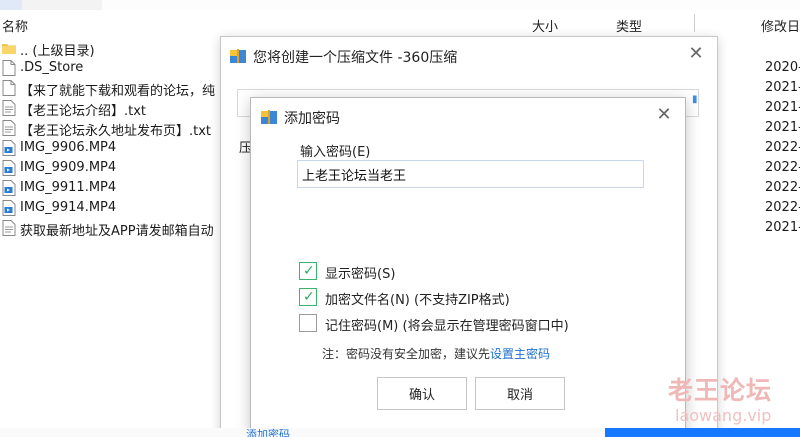 The height and width of the screenshot is (437, 800). What do you see at coordinates (400, 432) in the screenshot?
I see `bottom-bar: 添加密码` at bounding box center [400, 432].